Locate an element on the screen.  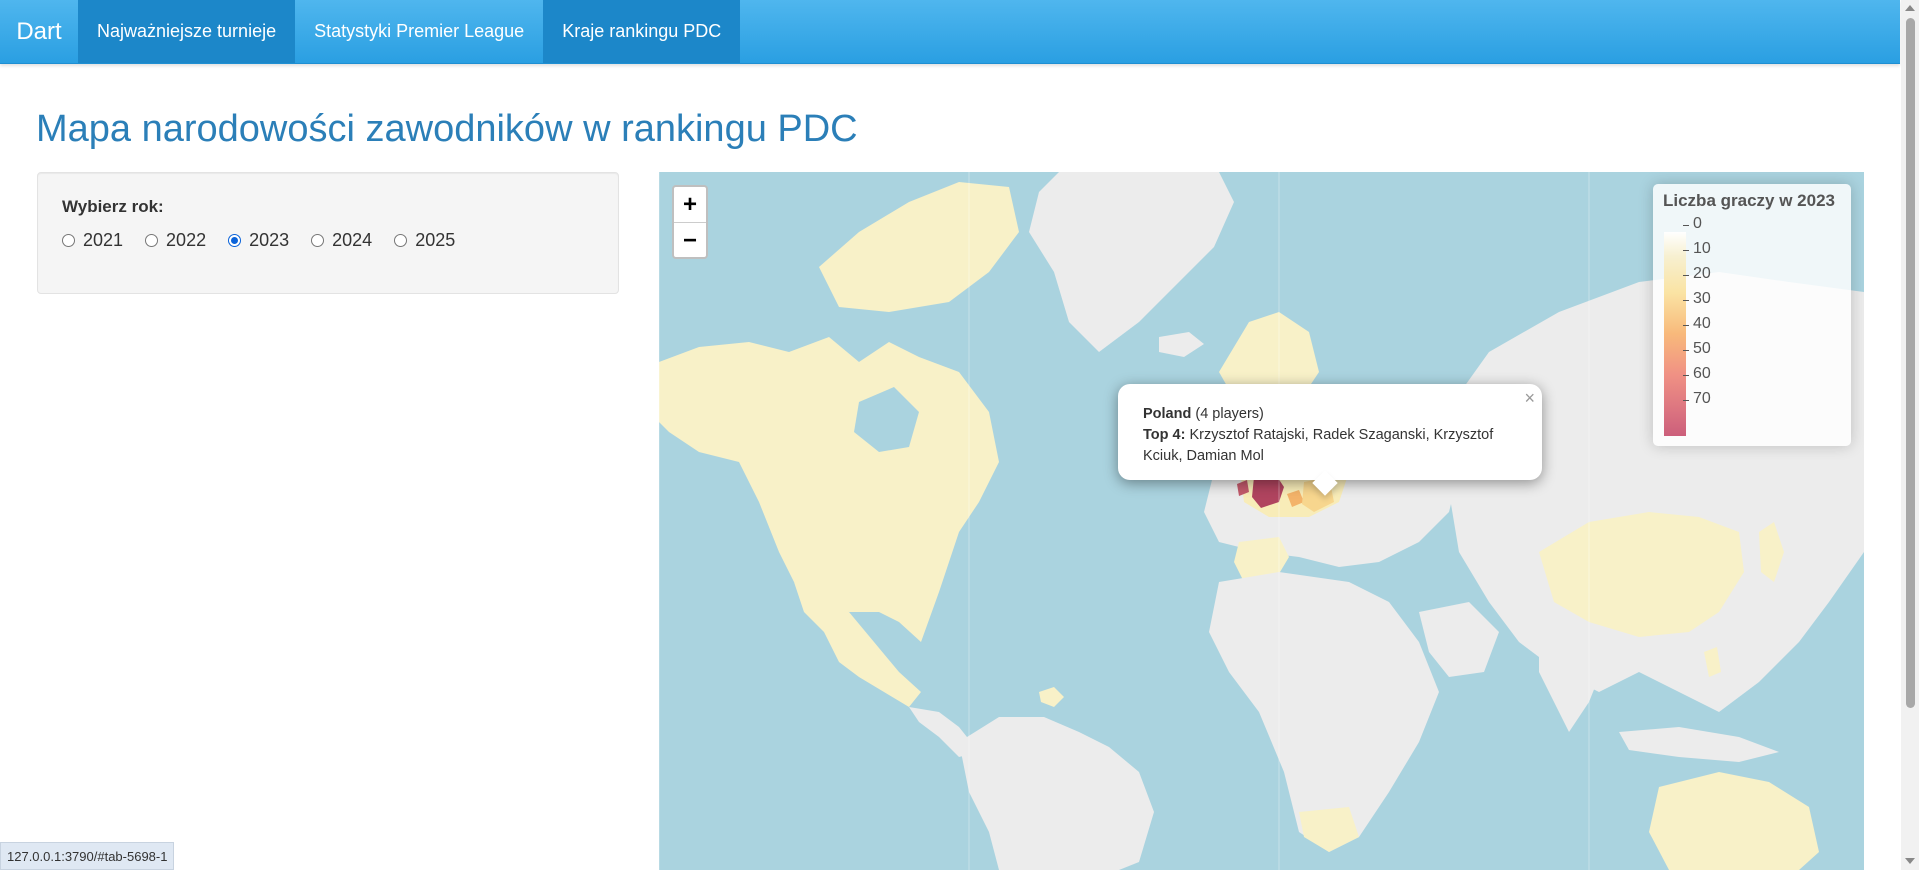
year-option-label: 2025 is located at coordinates (435, 240).